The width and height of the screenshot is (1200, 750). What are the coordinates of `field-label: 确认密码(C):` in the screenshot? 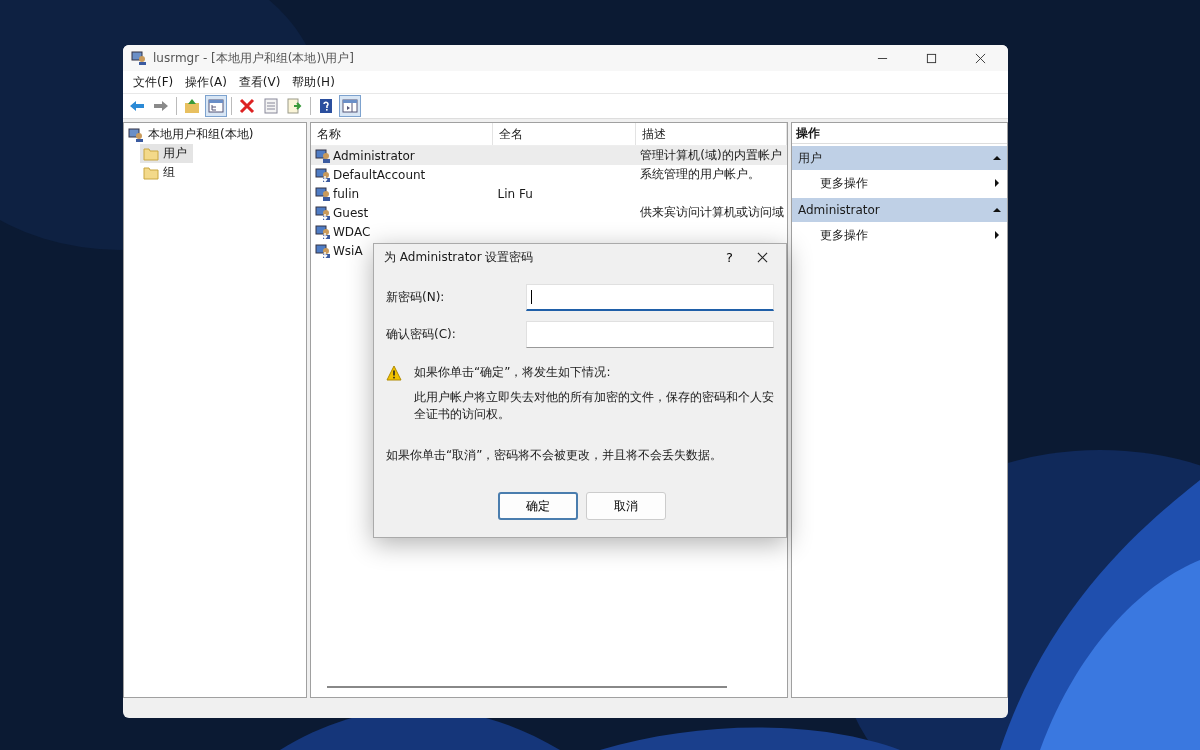 It's located at (421, 334).